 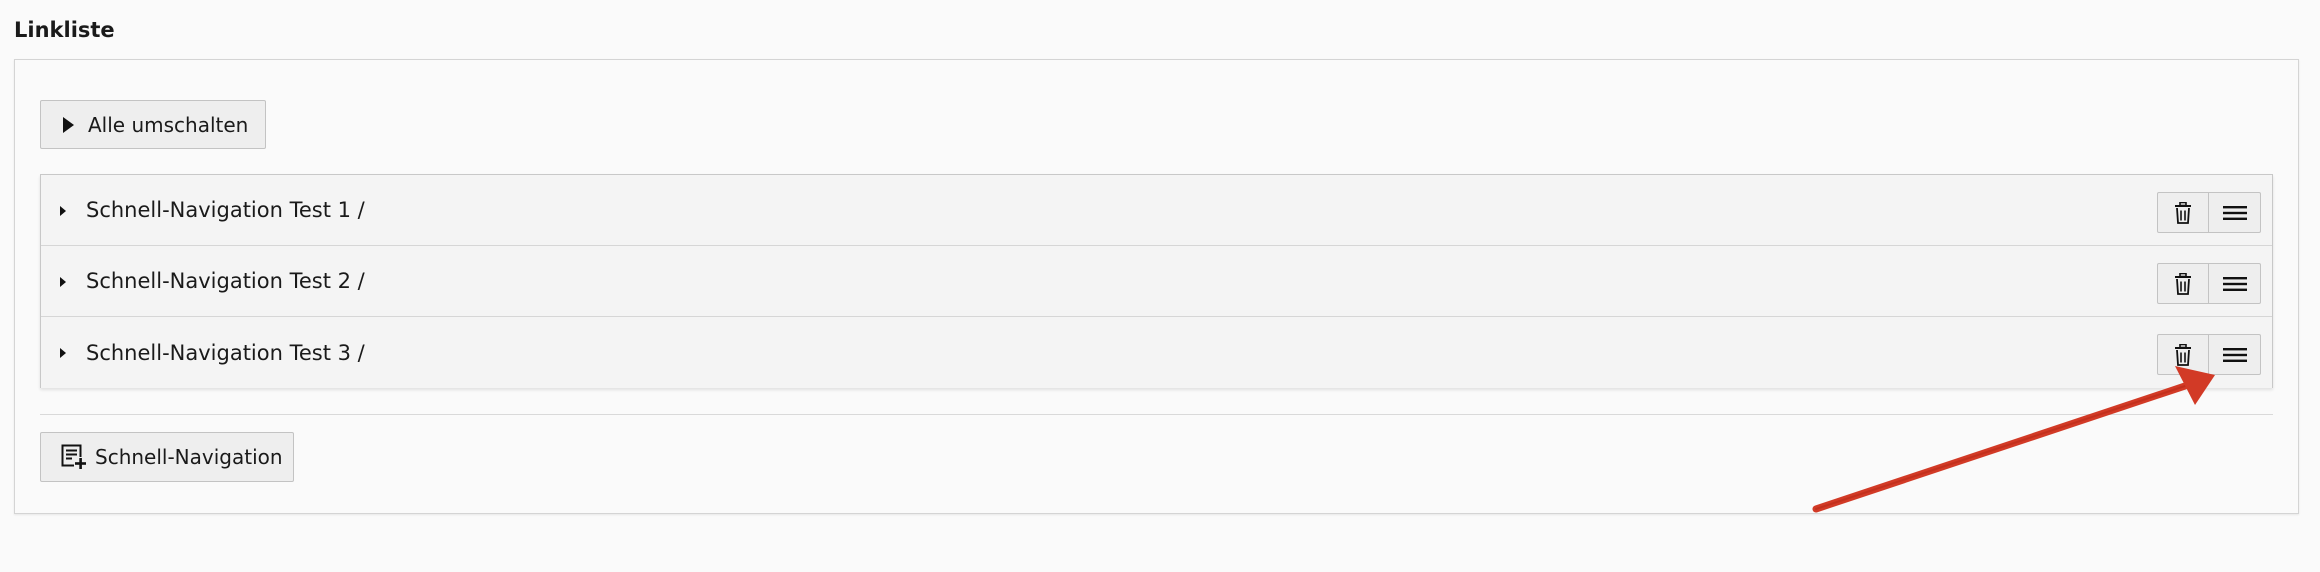 I want to click on toggle-all-label: Alle umschalten, so click(x=168, y=124).